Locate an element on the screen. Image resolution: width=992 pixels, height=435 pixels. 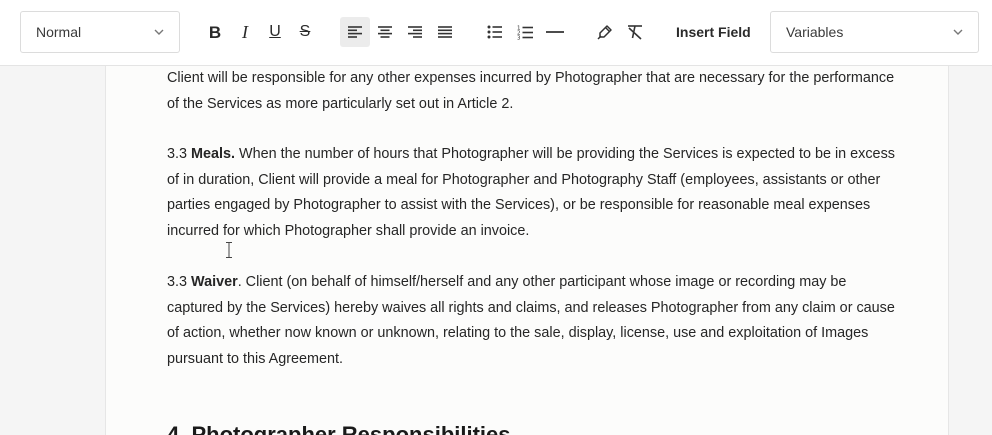
align-left-button is located at coordinates (355, 32).